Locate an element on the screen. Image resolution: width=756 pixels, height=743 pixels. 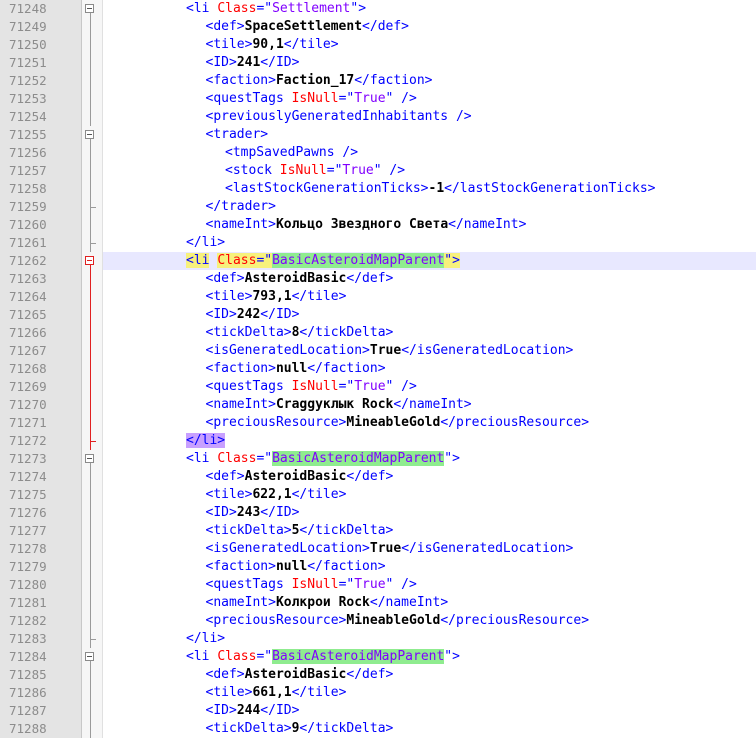
code-line: 71273 <li Class="BasicAsteroidMapParent"> is located at coordinates (378, 459).